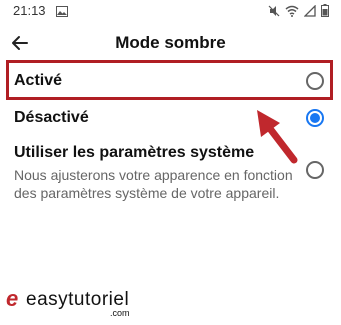 This screenshot has height=325, width=341. What do you see at coordinates (315, 118) in the screenshot?
I see `option-inactive-radio` at bounding box center [315, 118].